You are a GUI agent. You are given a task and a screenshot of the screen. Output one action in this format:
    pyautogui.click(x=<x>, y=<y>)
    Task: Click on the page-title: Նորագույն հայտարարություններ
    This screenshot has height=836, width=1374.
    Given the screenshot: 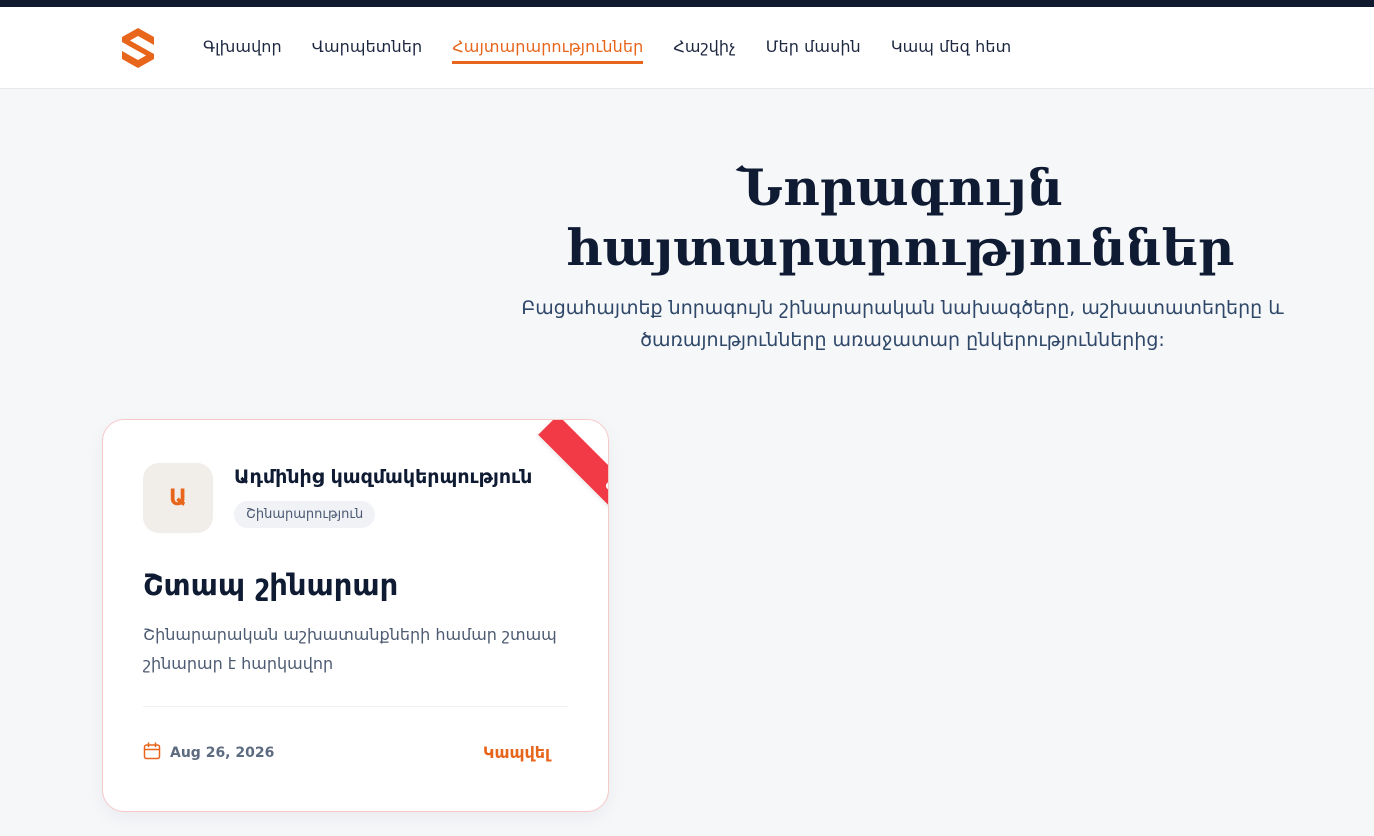 What is the action you would take?
    pyautogui.click(x=900, y=217)
    